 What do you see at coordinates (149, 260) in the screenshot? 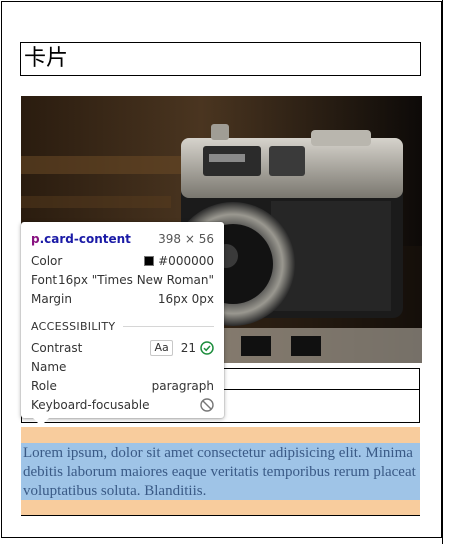
I see `color-swatch-icon` at bounding box center [149, 260].